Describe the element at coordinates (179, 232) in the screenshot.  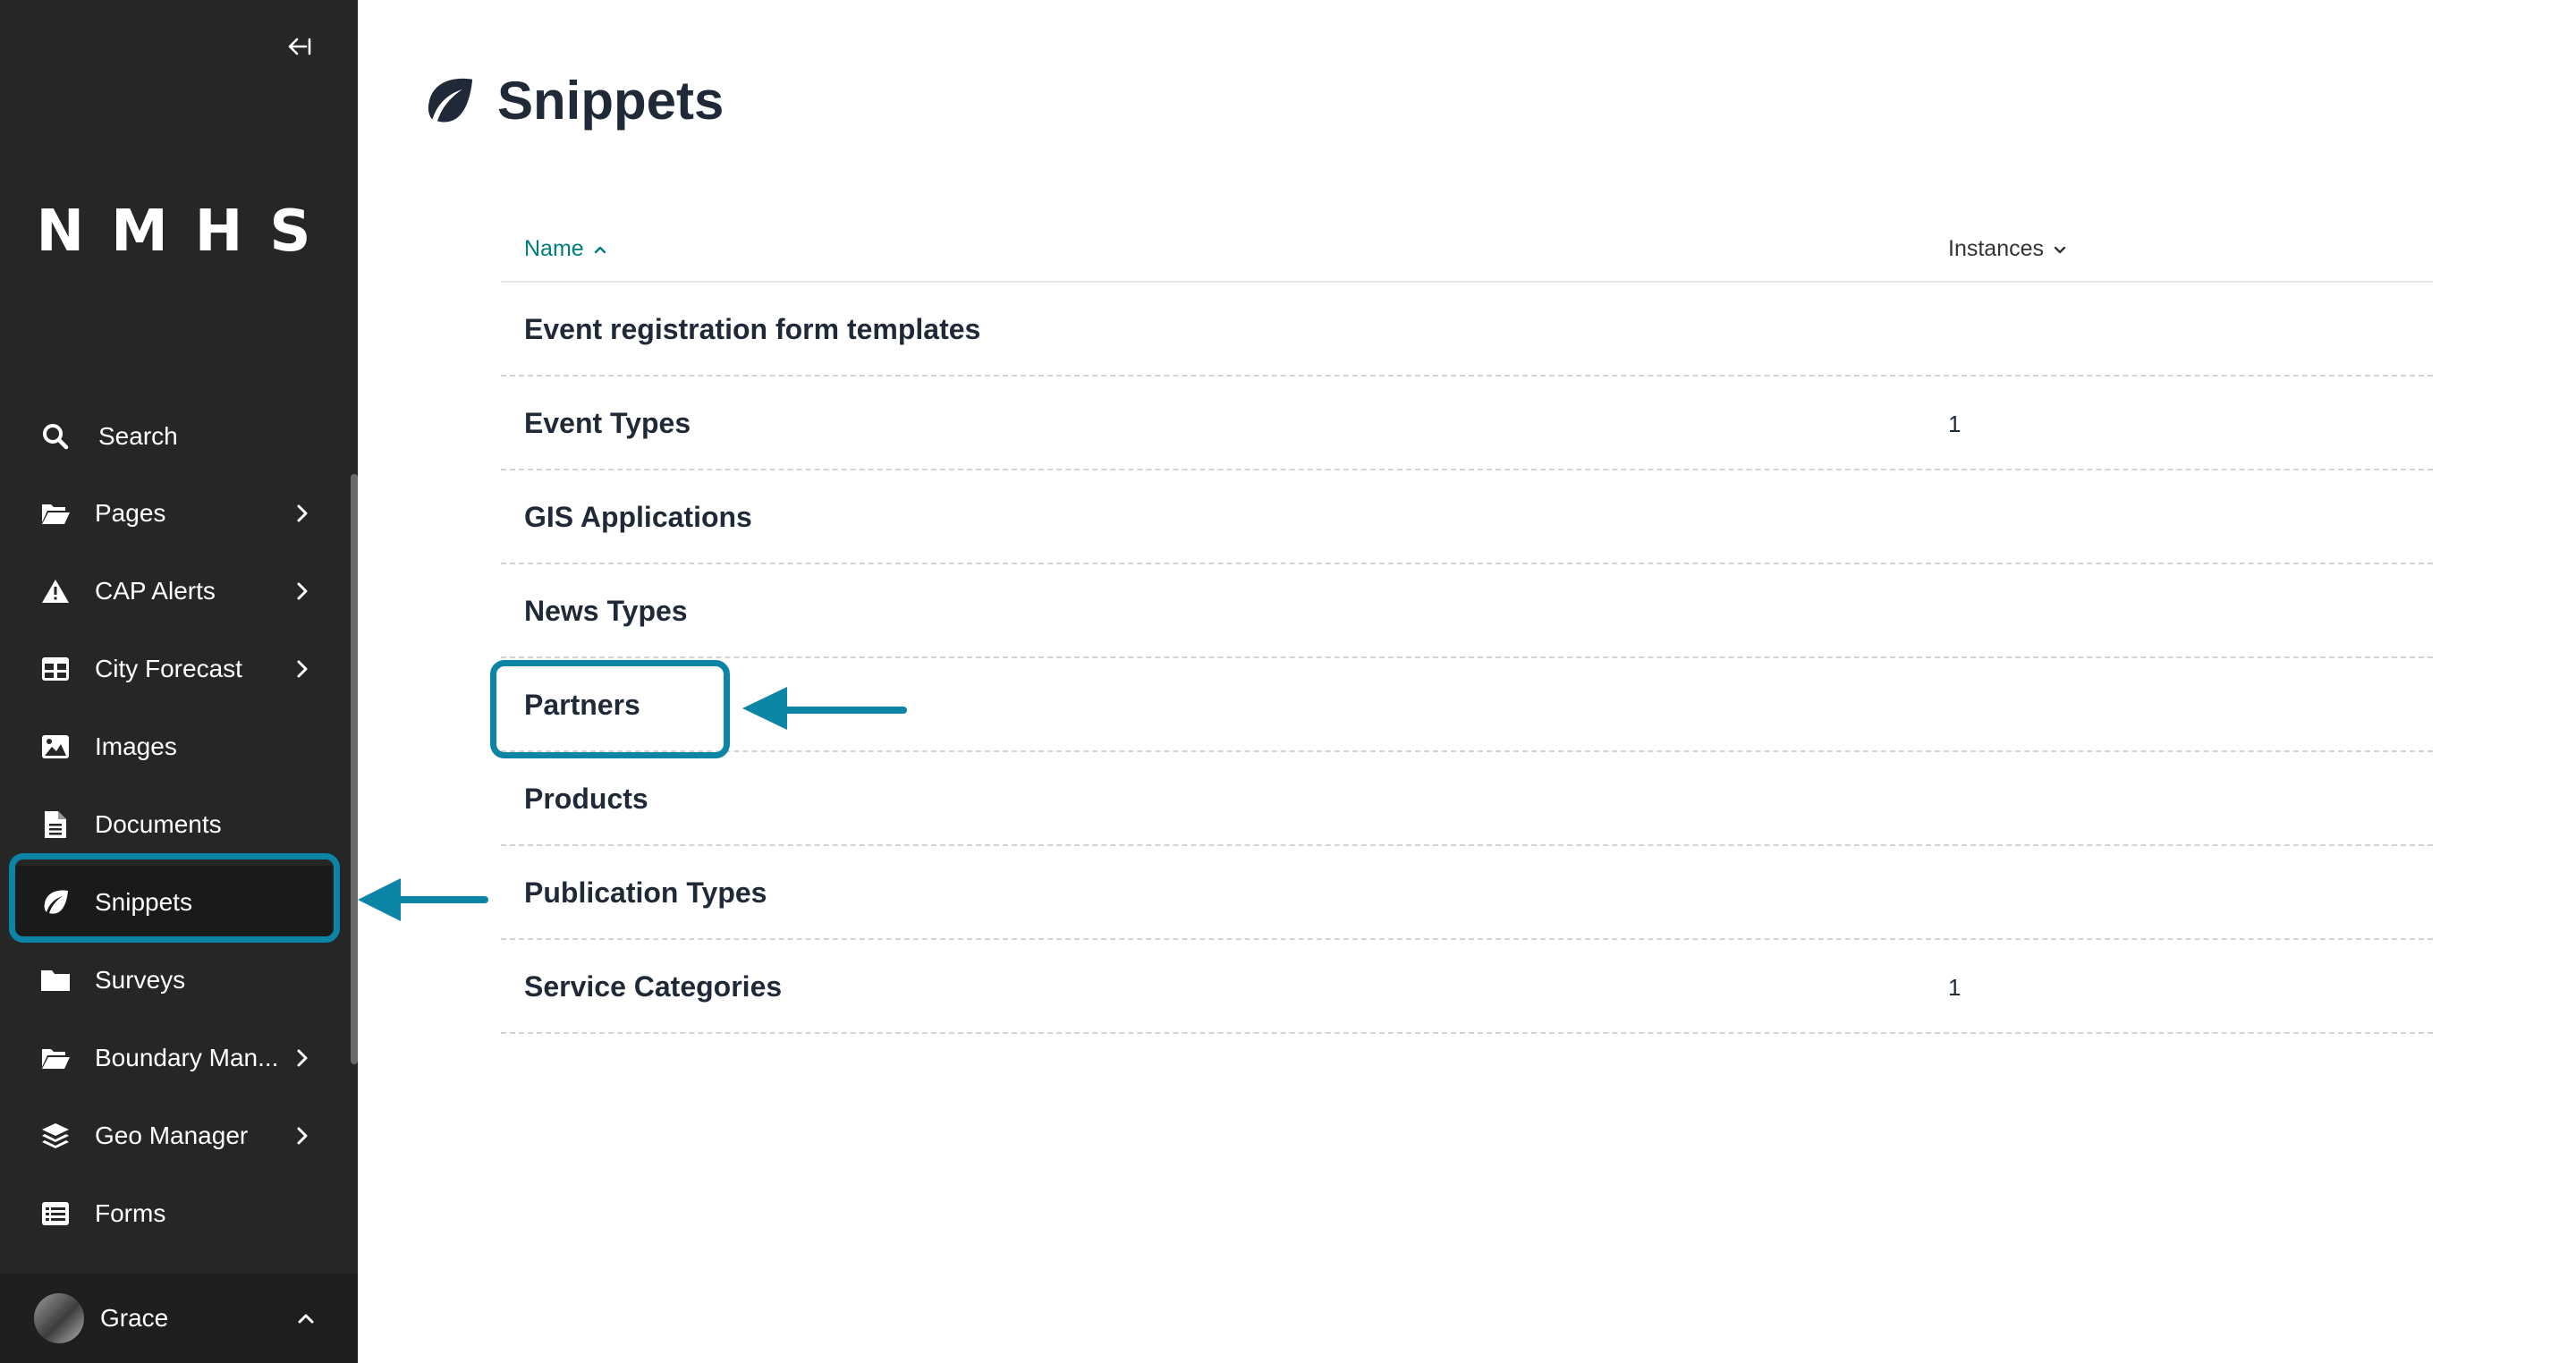
I see `site-logo: NMHS` at that location.